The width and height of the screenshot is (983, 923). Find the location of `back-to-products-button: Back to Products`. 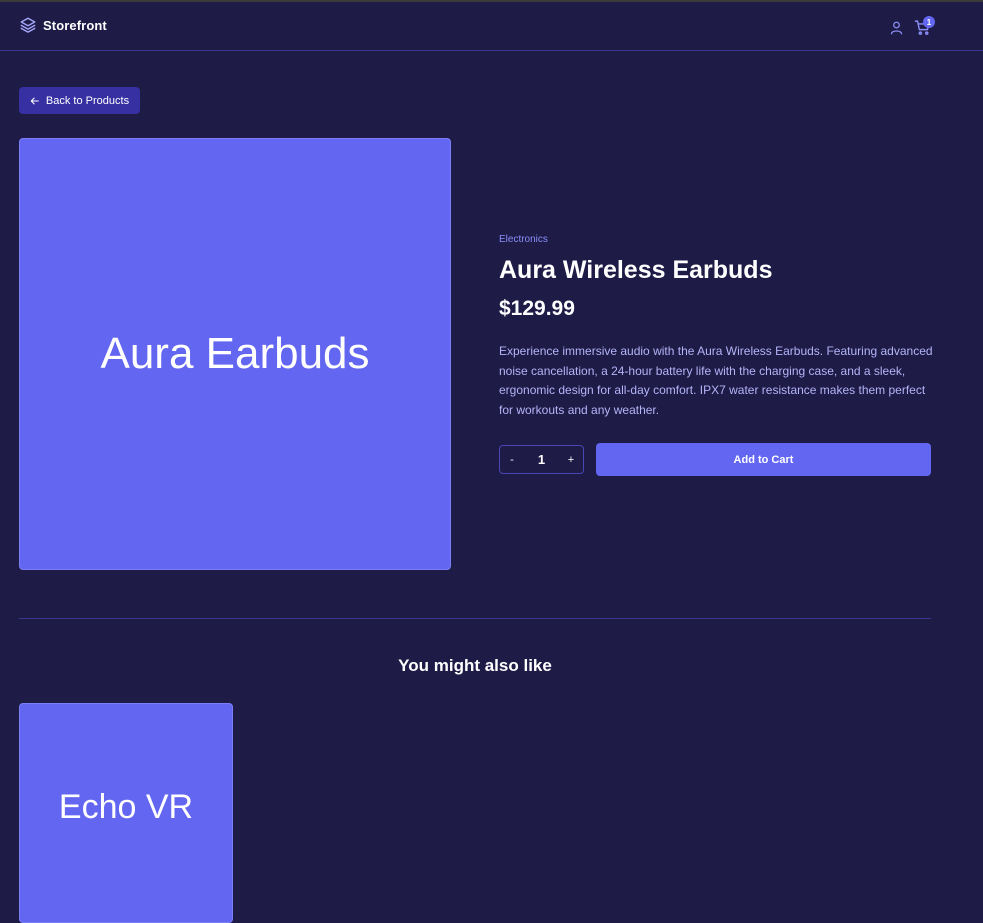

back-to-products-button: Back to Products is located at coordinates (79, 100).